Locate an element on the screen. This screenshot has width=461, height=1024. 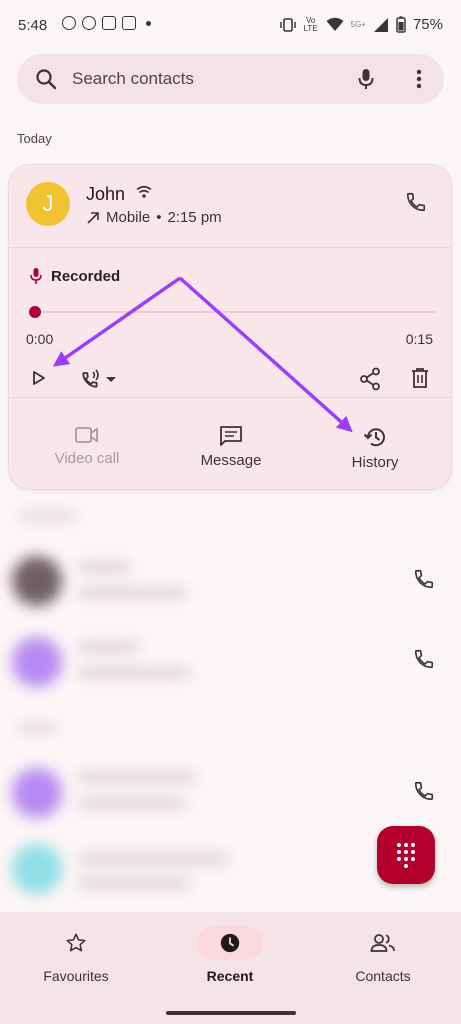
more-notifications-dot is located at coordinates (148, 23).